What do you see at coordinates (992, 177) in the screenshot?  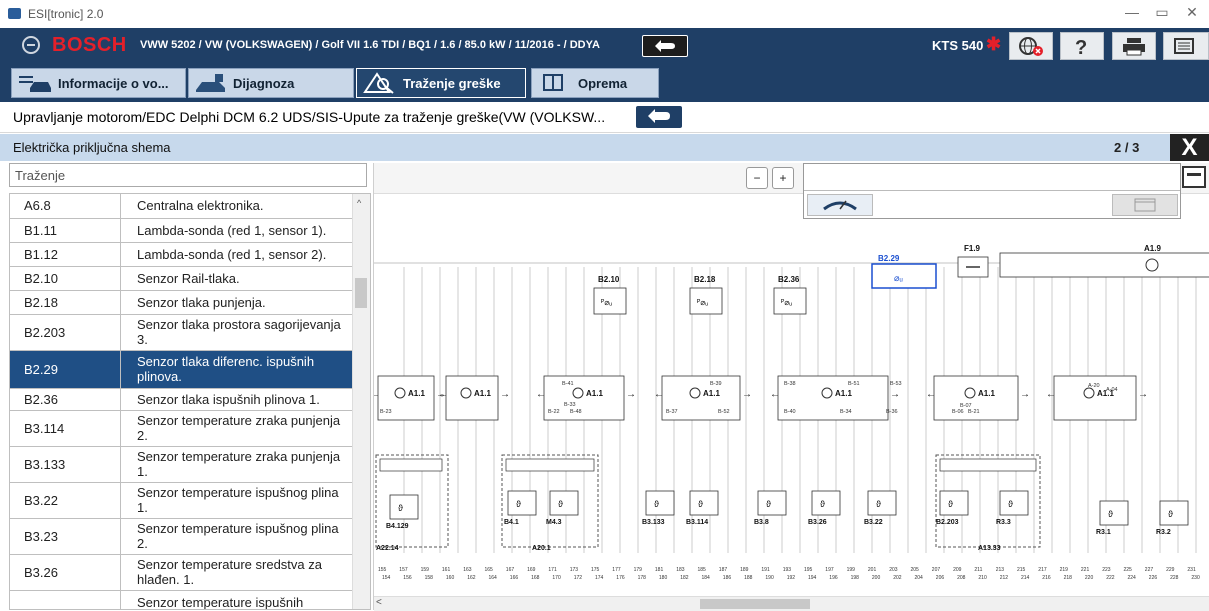 I see `popup-input-field` at bounding box center [992, 177].